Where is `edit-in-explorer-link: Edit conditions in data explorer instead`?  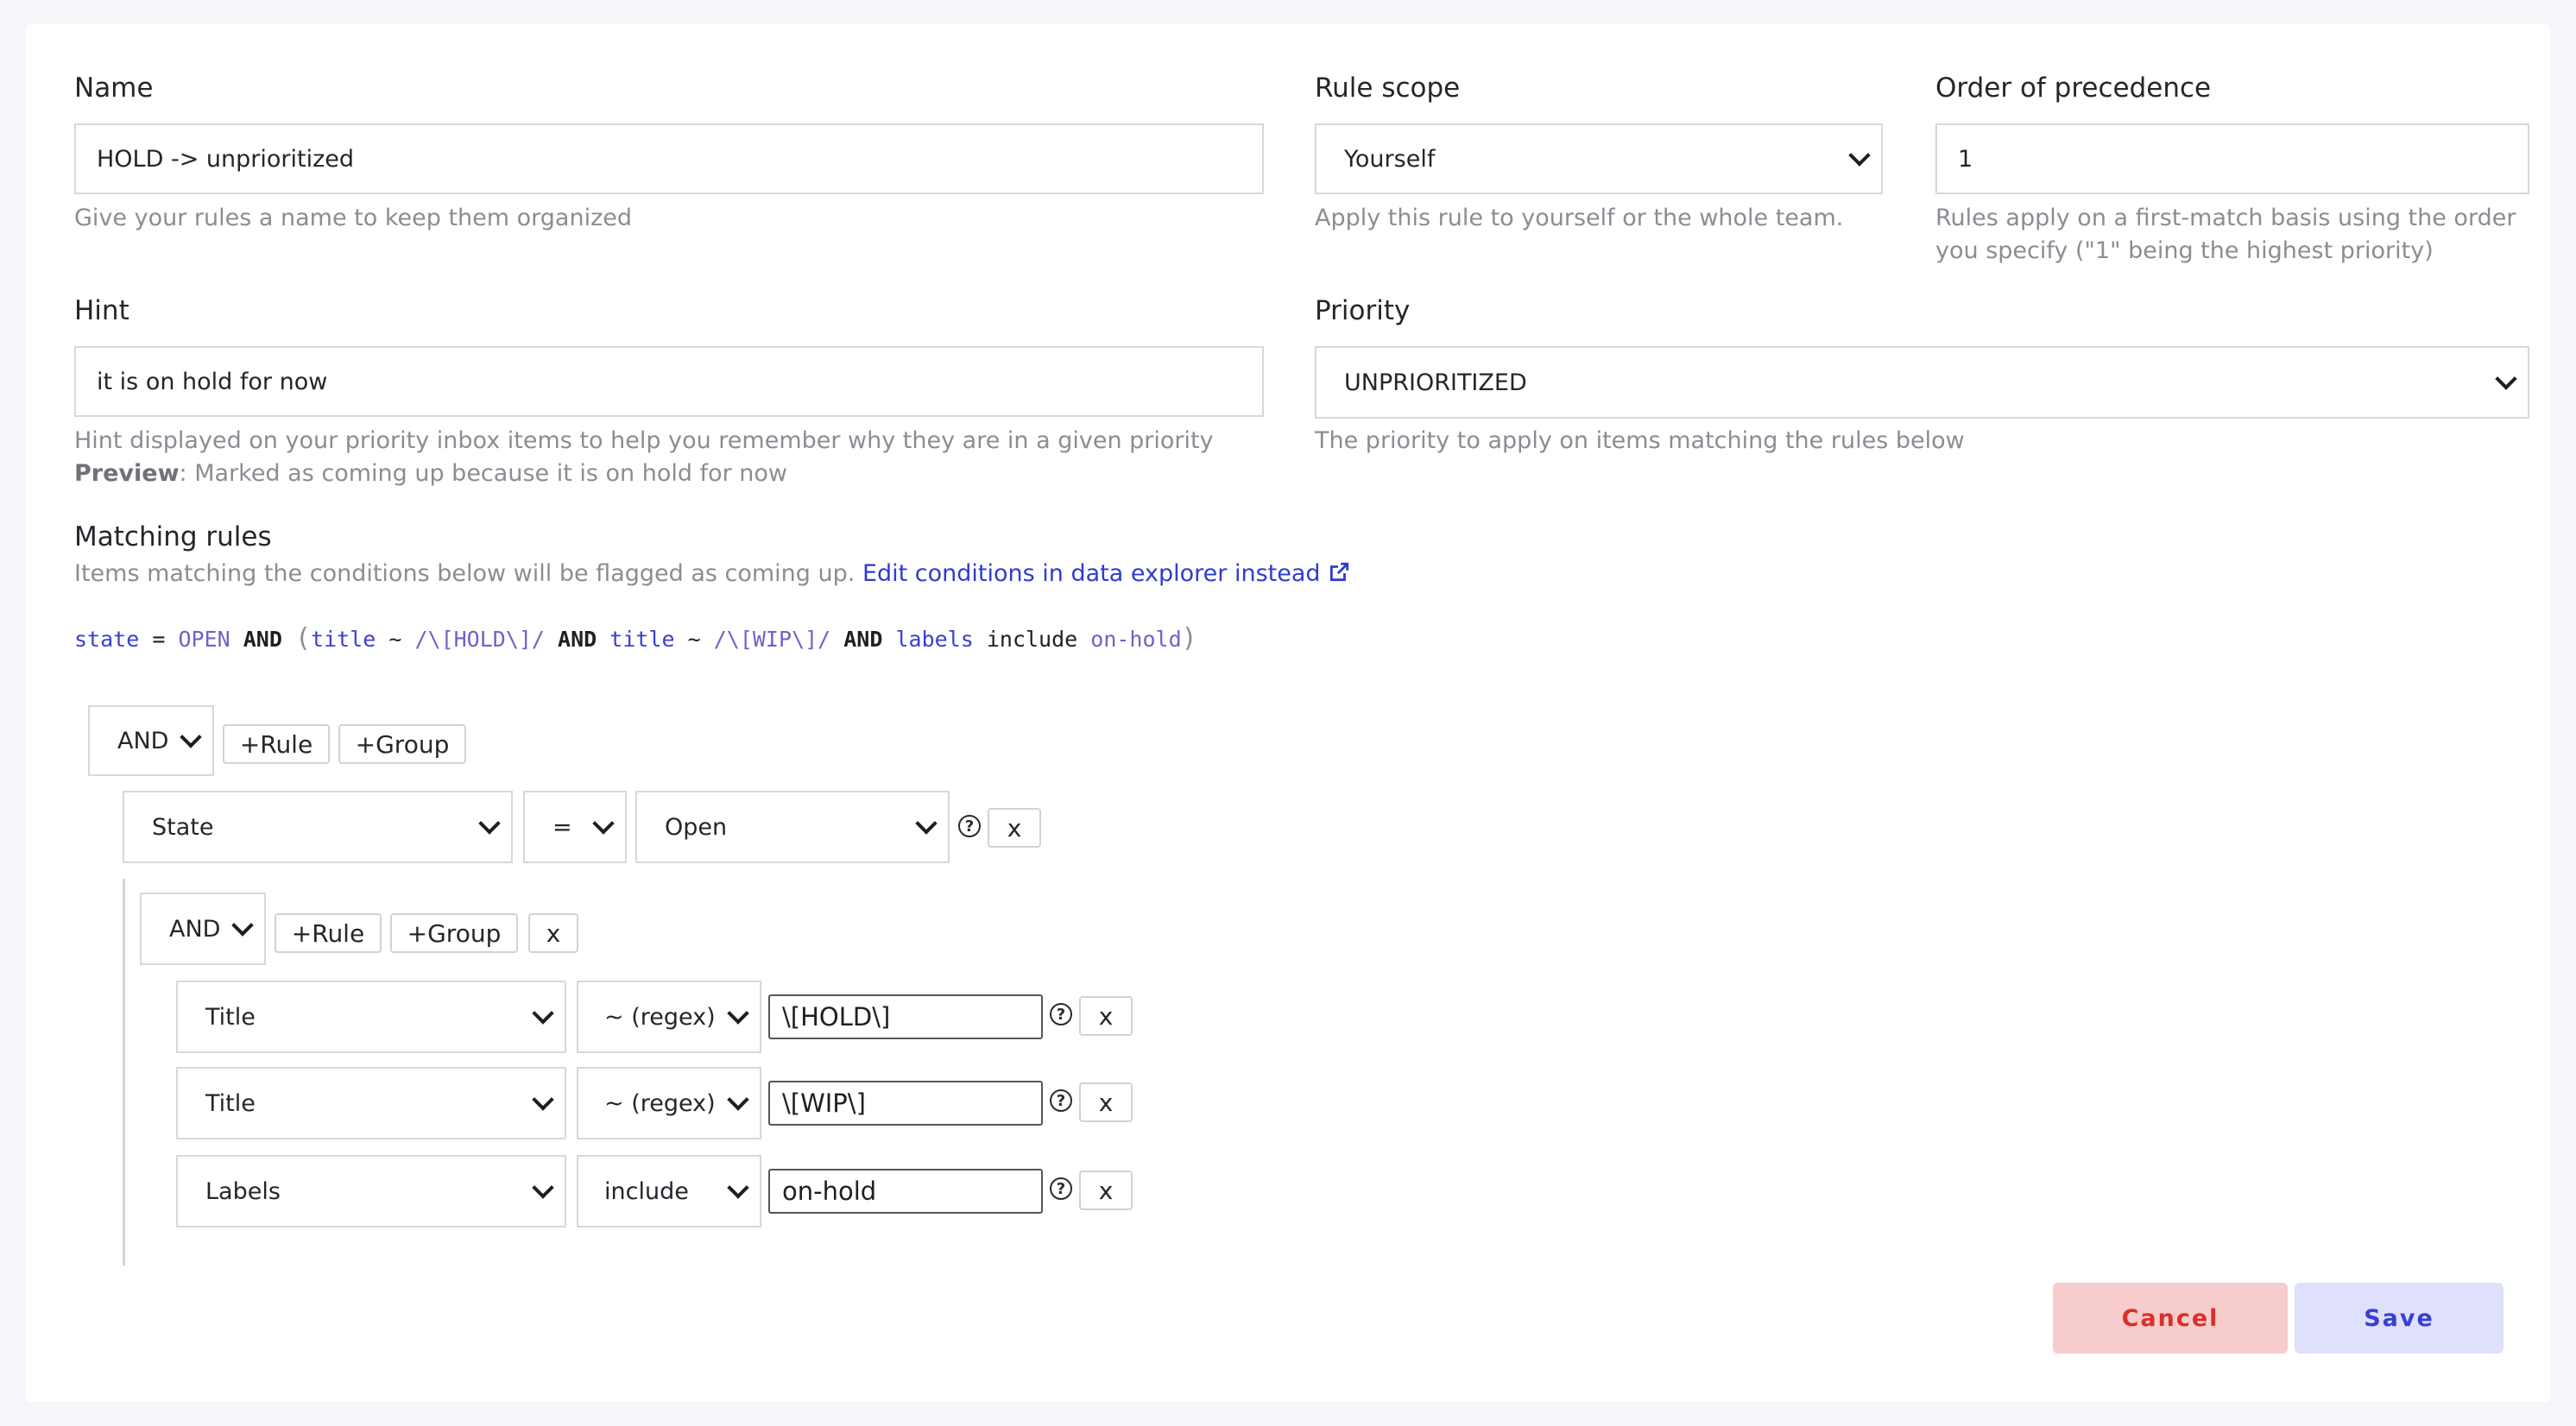 edit-in-explorer-link: Edit conditions in data explorer instead is located at coordinates (1106, 573).